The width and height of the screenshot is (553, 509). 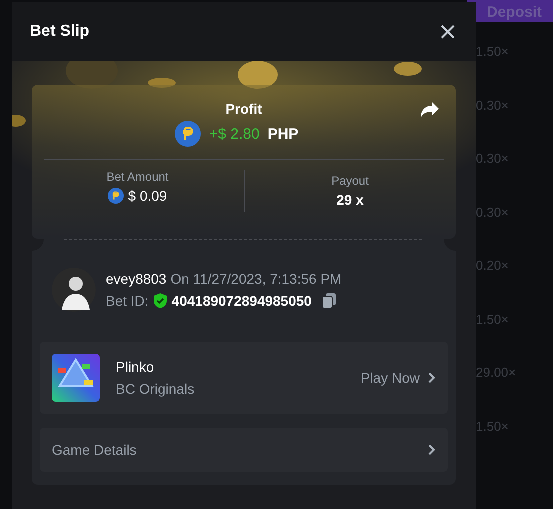 What do you see at coordinates (242, 301) in the screenshot?
I see `bet-id: 404189072894985050` at bounding box center [242, 301].